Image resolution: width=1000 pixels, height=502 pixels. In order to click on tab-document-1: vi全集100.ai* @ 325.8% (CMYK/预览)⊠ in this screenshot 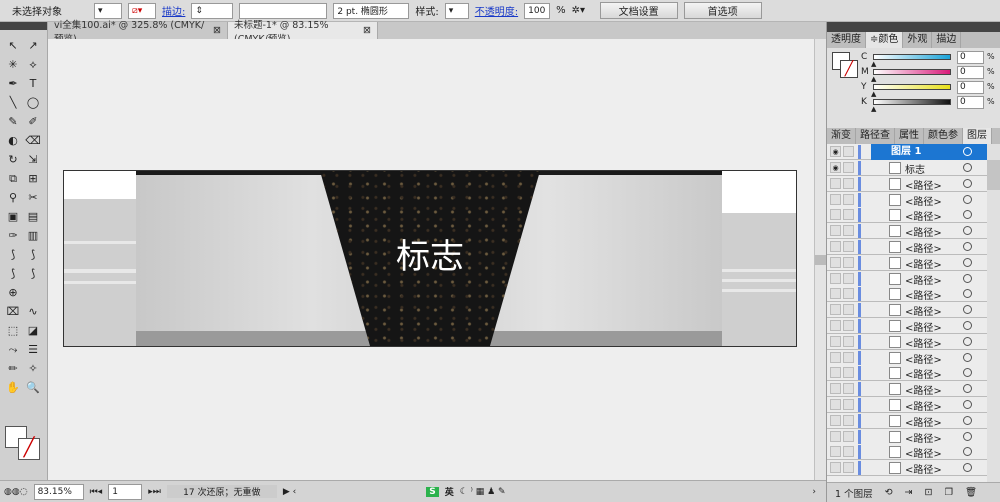, I will do `click(138, 32)`.